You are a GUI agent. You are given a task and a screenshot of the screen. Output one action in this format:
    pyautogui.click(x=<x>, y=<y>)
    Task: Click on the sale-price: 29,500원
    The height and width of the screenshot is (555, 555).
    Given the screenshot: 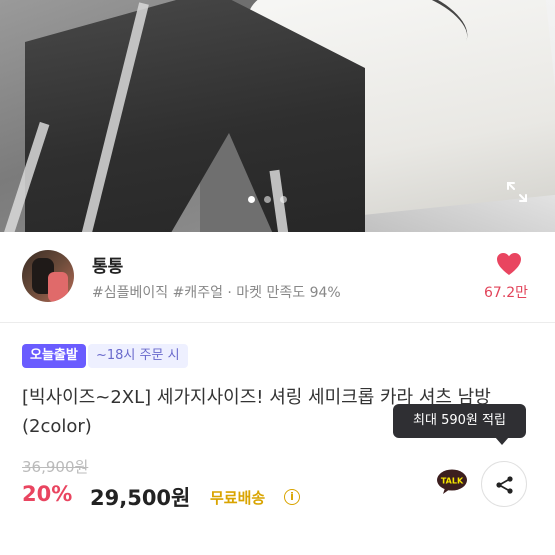 What is the action you would take?
    pyautogui.click(x=140, y=498)
    